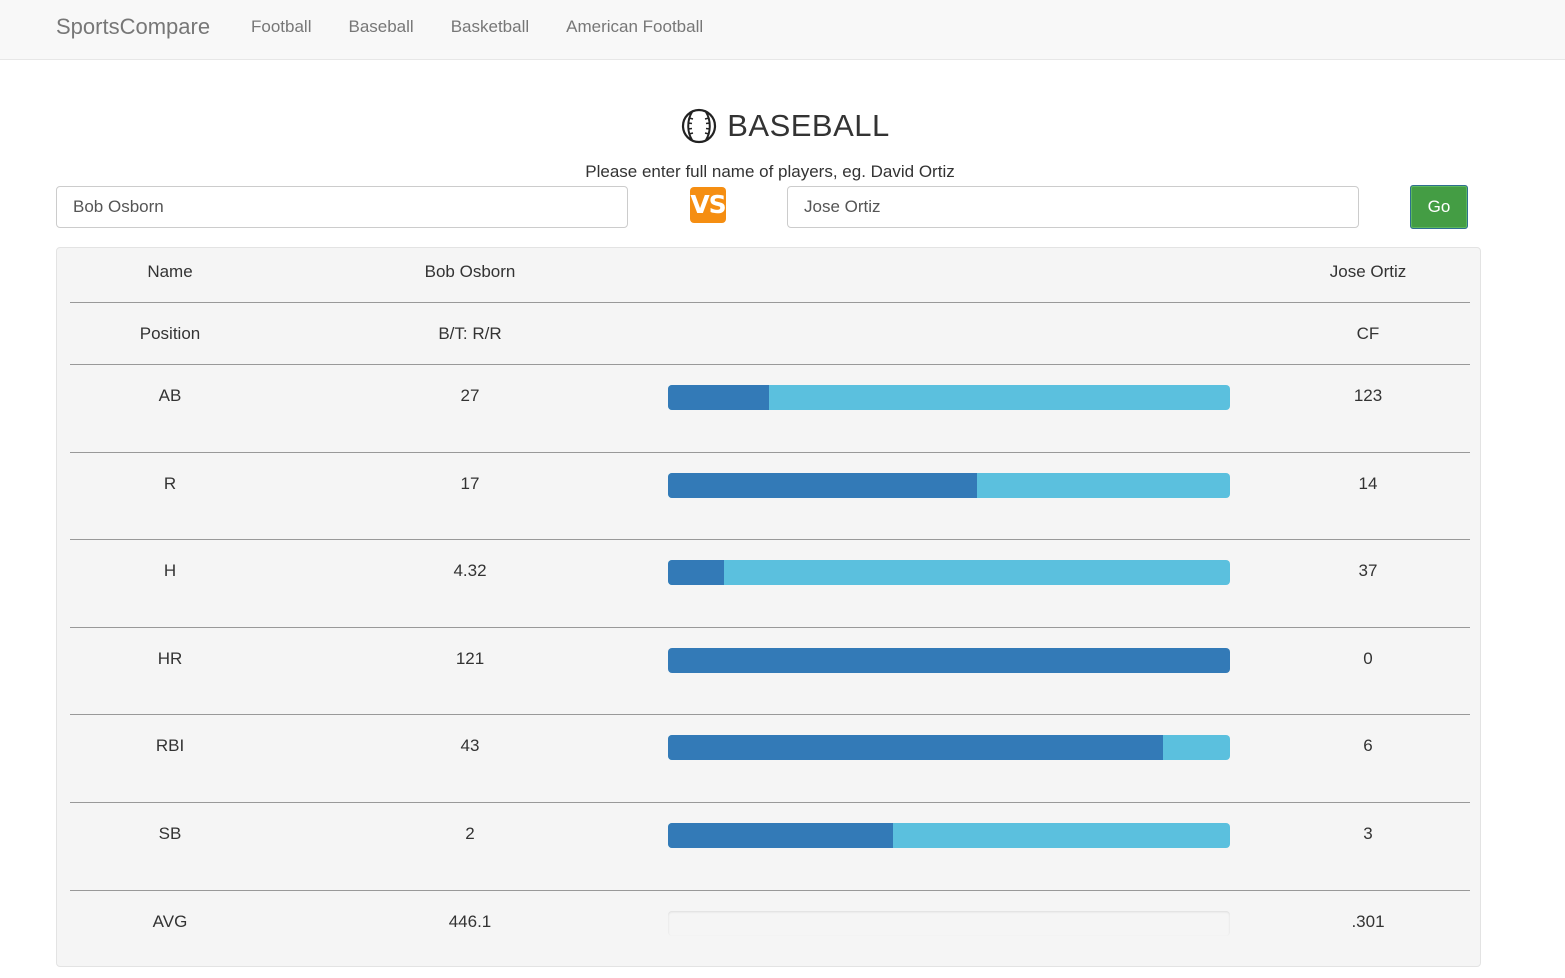  I want to click on table-row-ab: AB 27 123, so click(770, 409).